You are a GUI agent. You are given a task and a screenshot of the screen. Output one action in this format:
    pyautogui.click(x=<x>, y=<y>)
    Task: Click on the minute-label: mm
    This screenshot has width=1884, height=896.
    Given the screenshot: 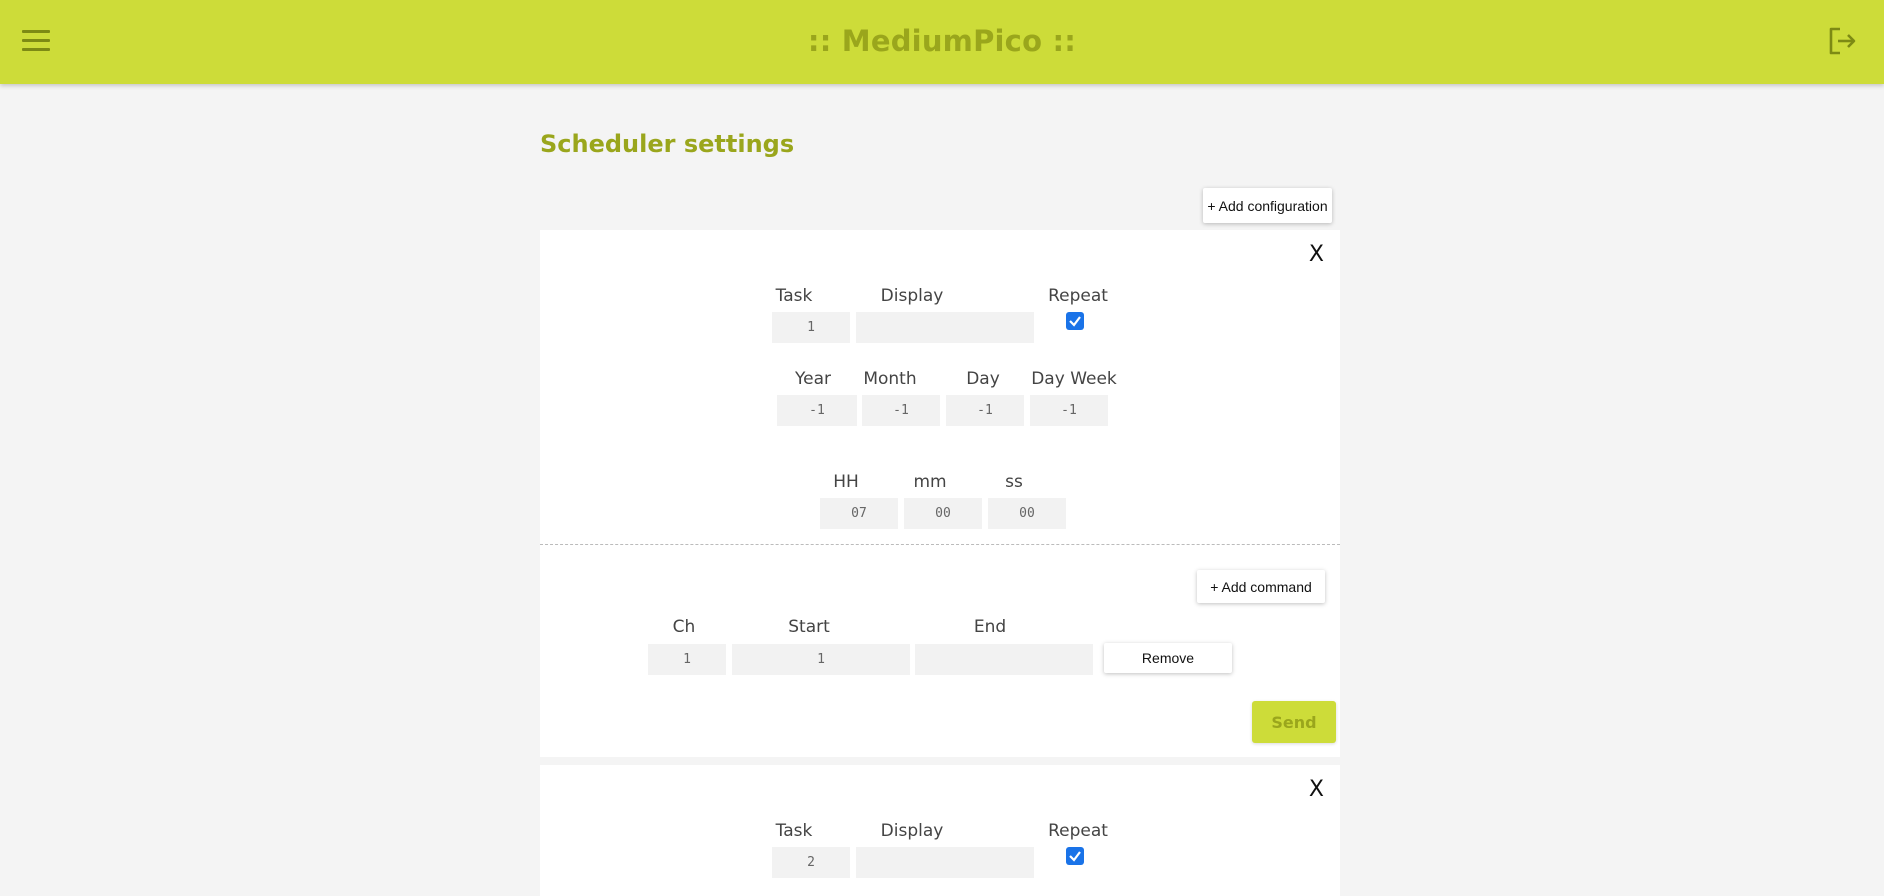 What is the action you would take?
    pyautogui.click(x=930, y=482)
    